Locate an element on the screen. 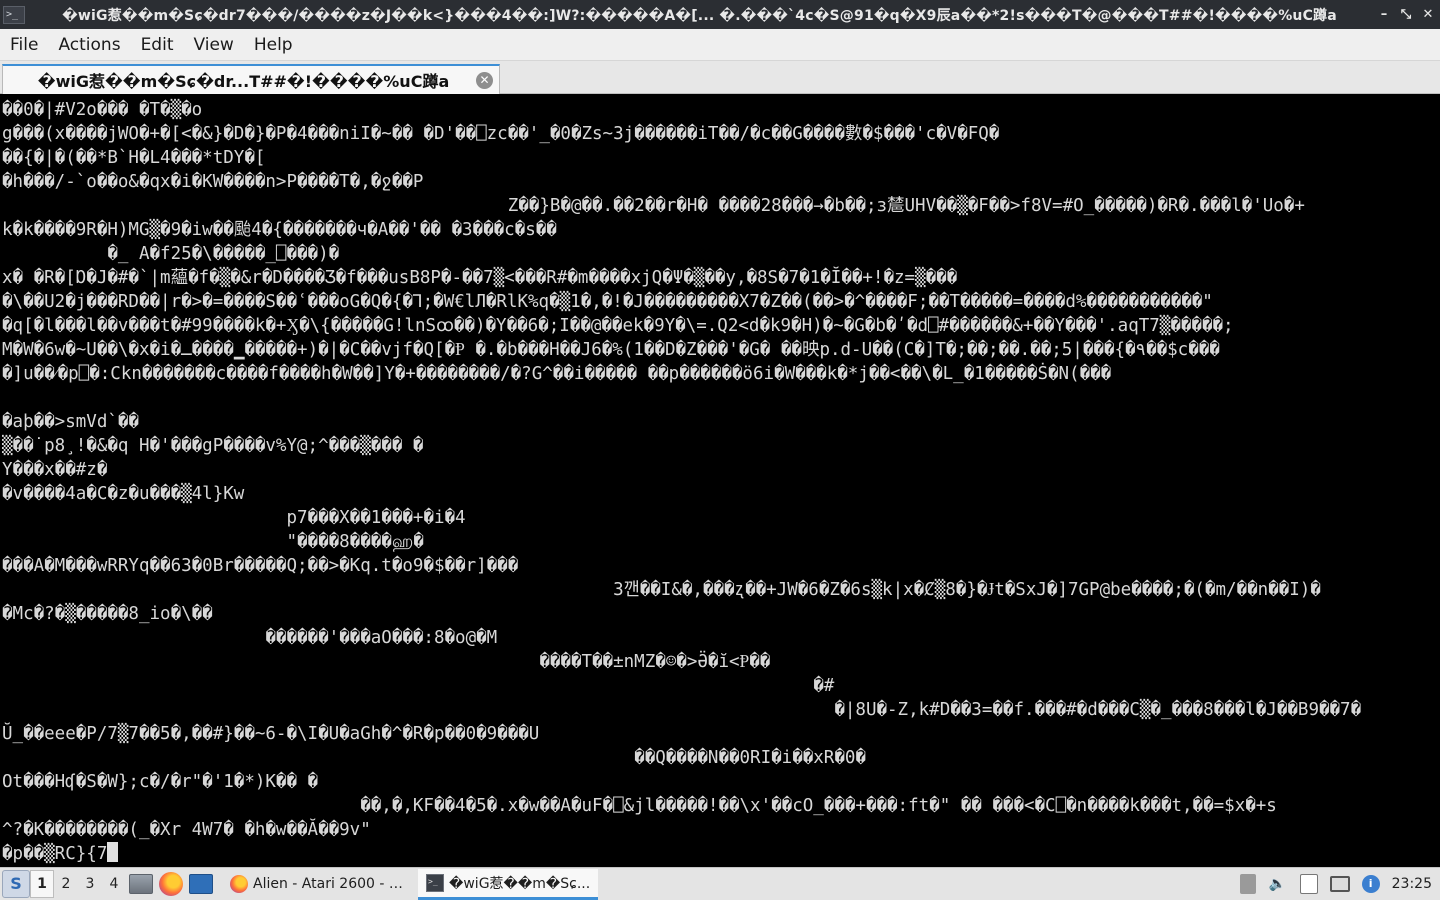 The image size is (1440, 900). tab-bar: �wiG惹��m�Sɕ�dr...T##�!����%uC蹲a ✕ is located at coordinates (720, 77).